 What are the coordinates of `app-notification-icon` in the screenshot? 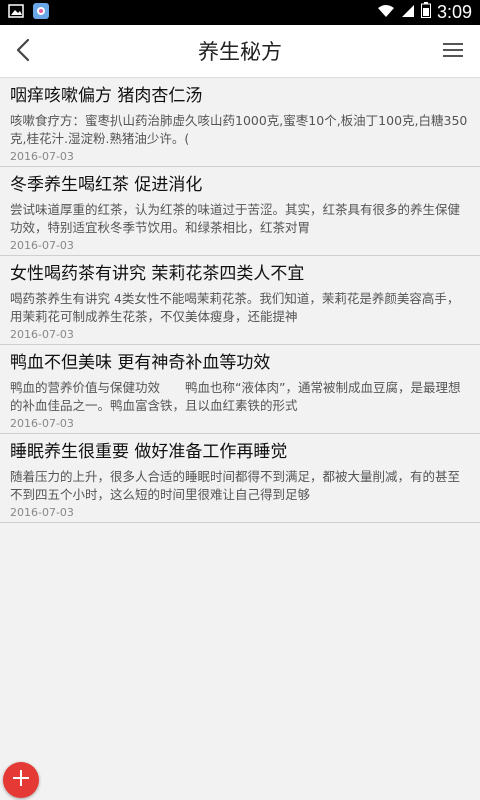 It's located at (41, 13).